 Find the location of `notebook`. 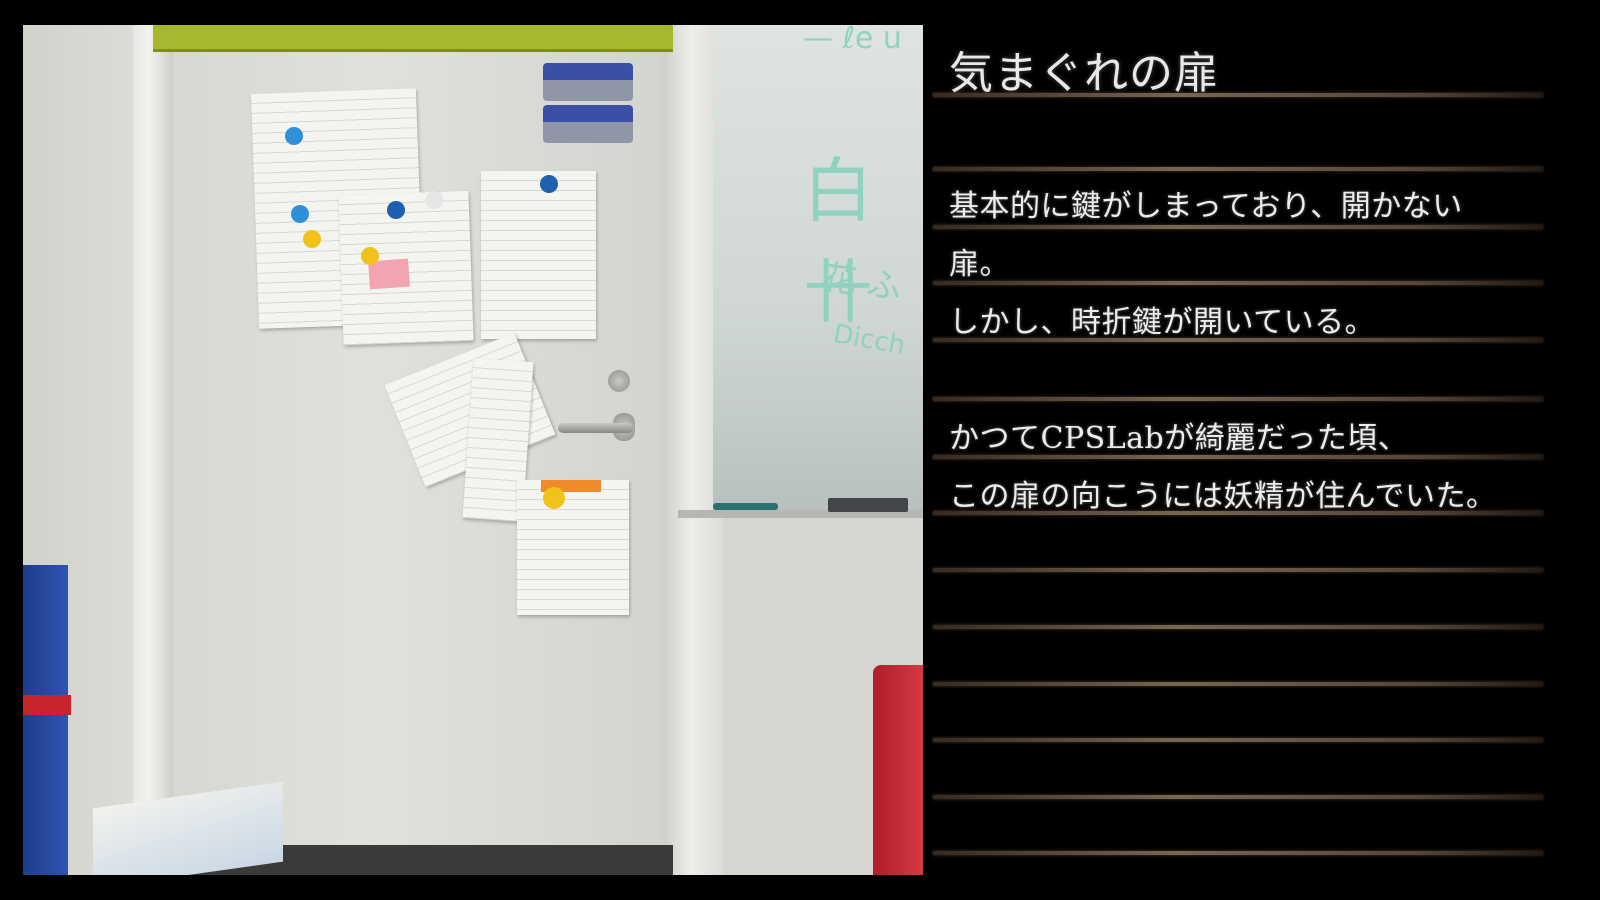

notebook is located at coordinates (868, 505).